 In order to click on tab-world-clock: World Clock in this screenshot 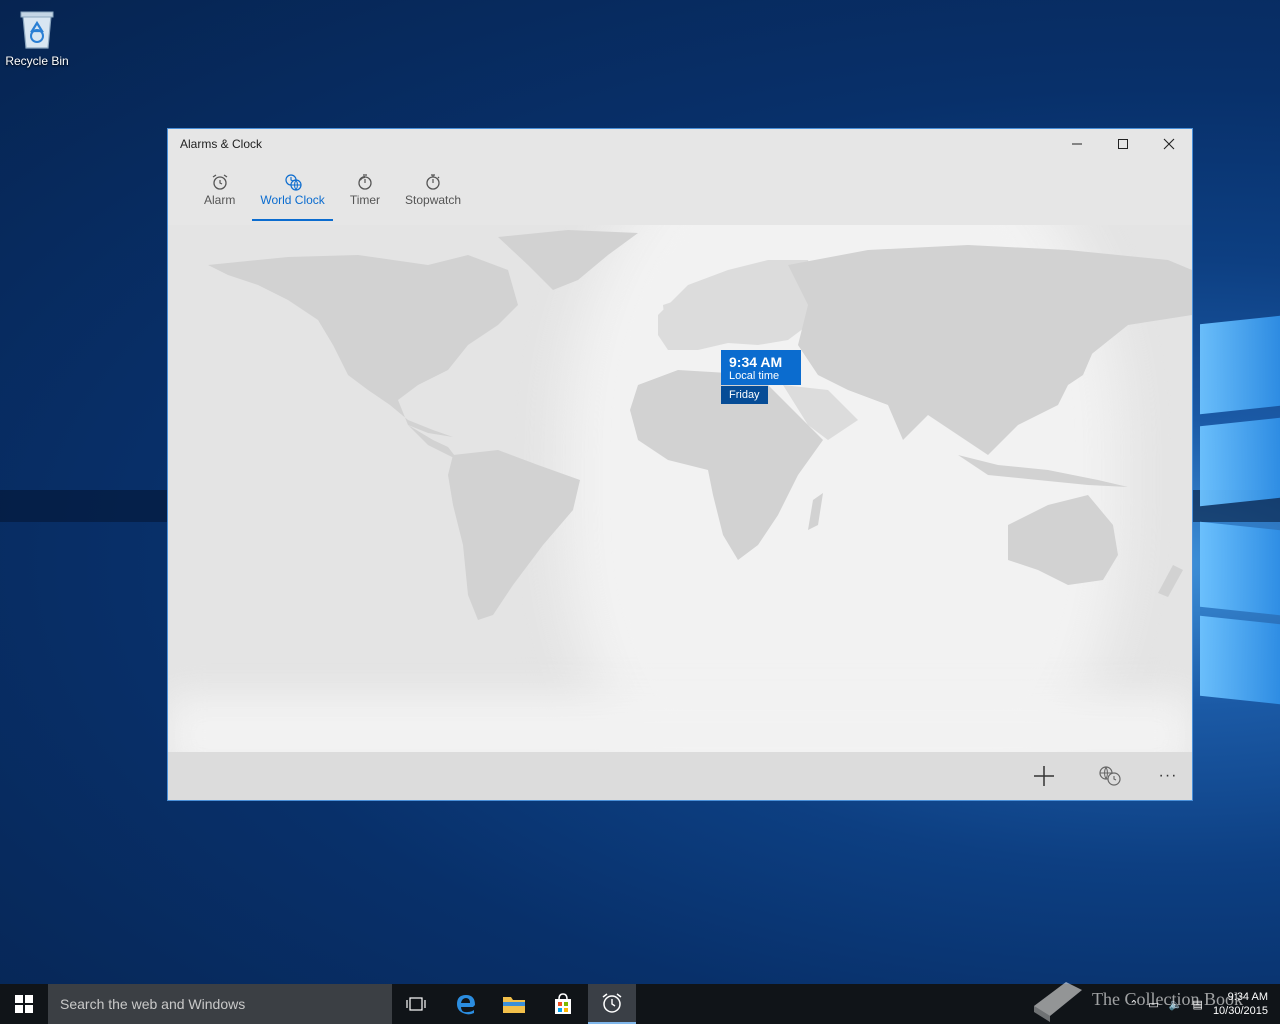, I will do `click(293, 196)`.